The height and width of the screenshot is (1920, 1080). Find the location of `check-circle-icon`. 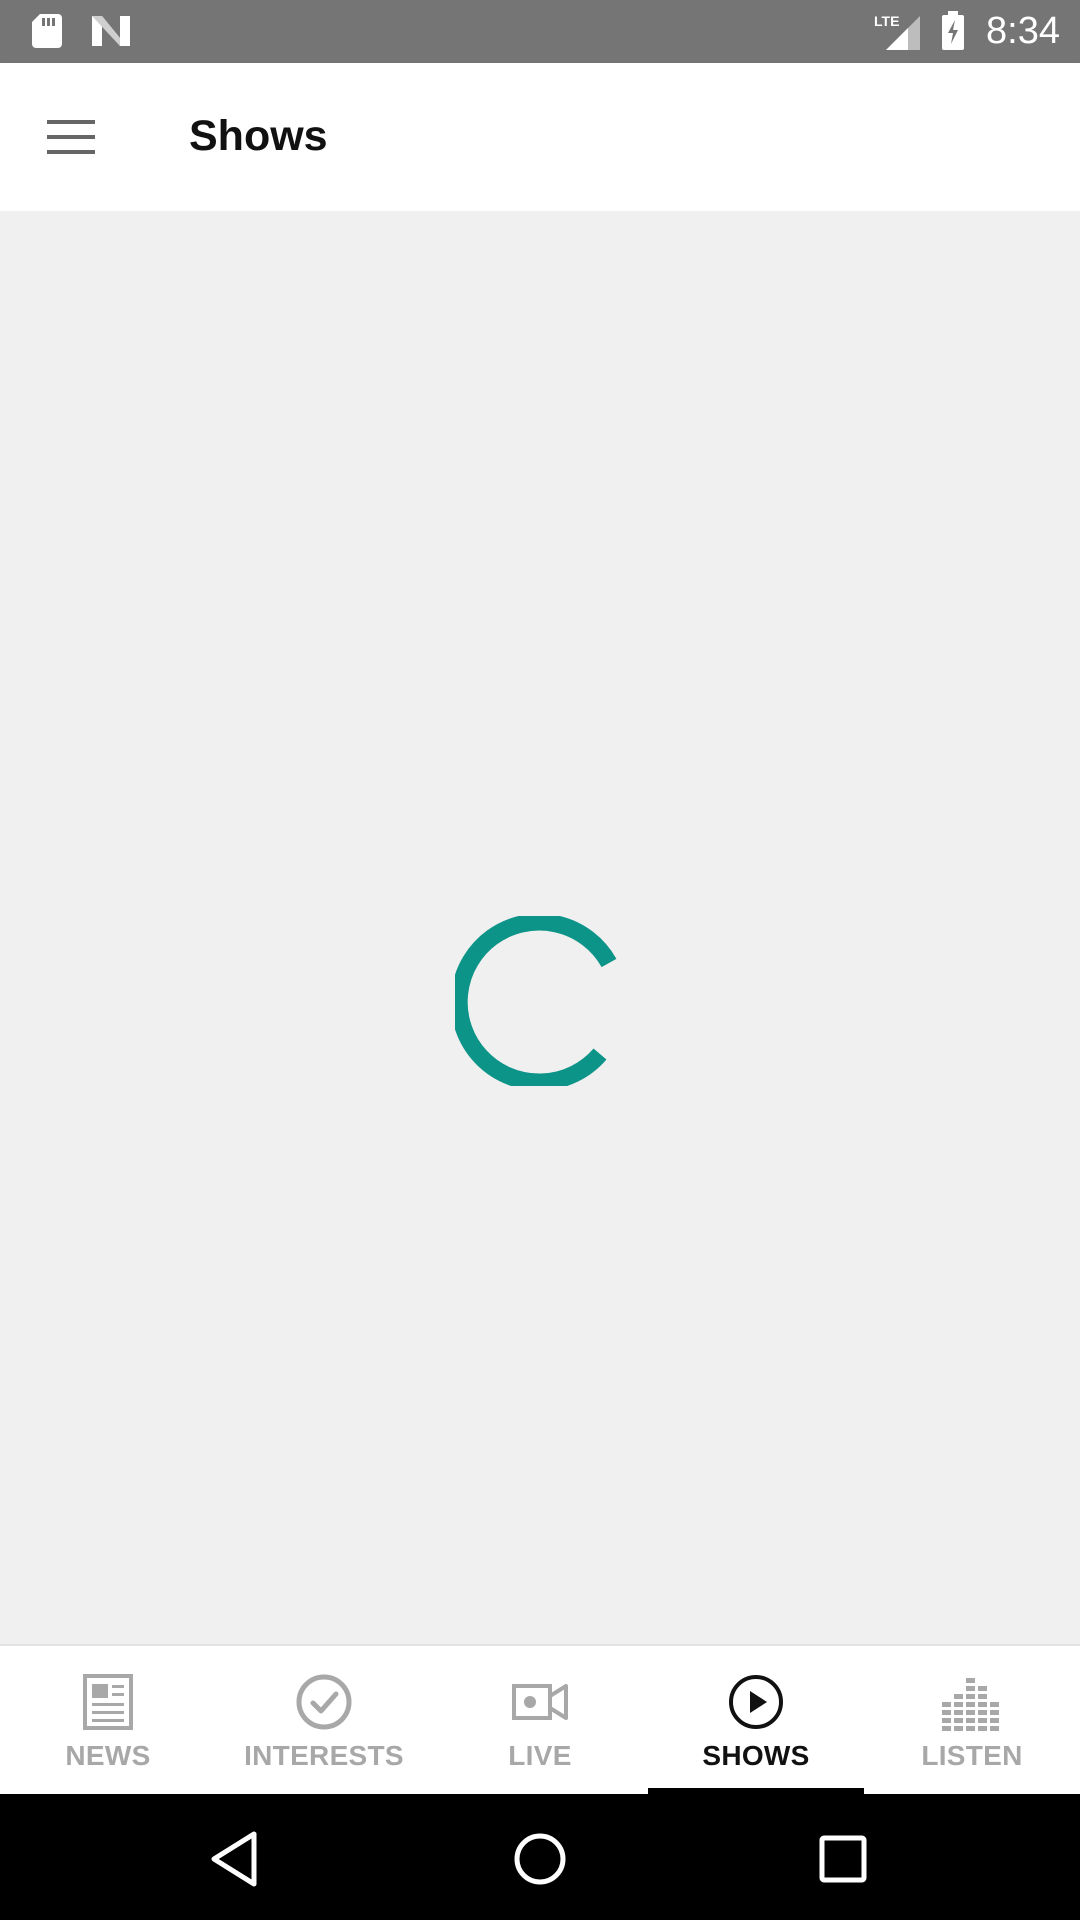

check-circle-icon is located at coordinates (324, 1702).